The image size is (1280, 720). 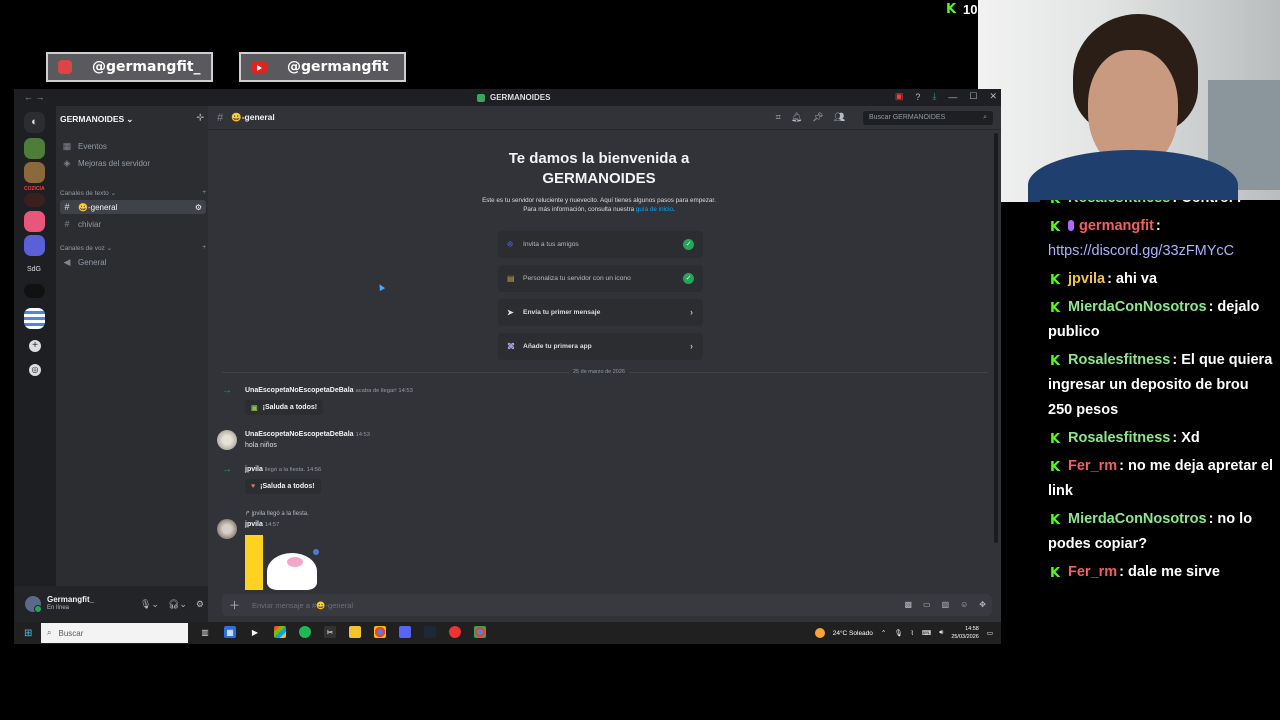 What do you see at coordinates (380, 632) in the screenshot?
I see `chrome-icon` at bounding box center [380, 632].